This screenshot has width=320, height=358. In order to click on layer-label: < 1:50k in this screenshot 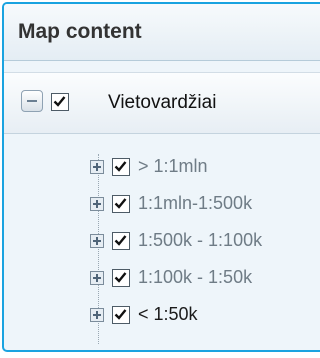, I will do `click(168, 314)`.